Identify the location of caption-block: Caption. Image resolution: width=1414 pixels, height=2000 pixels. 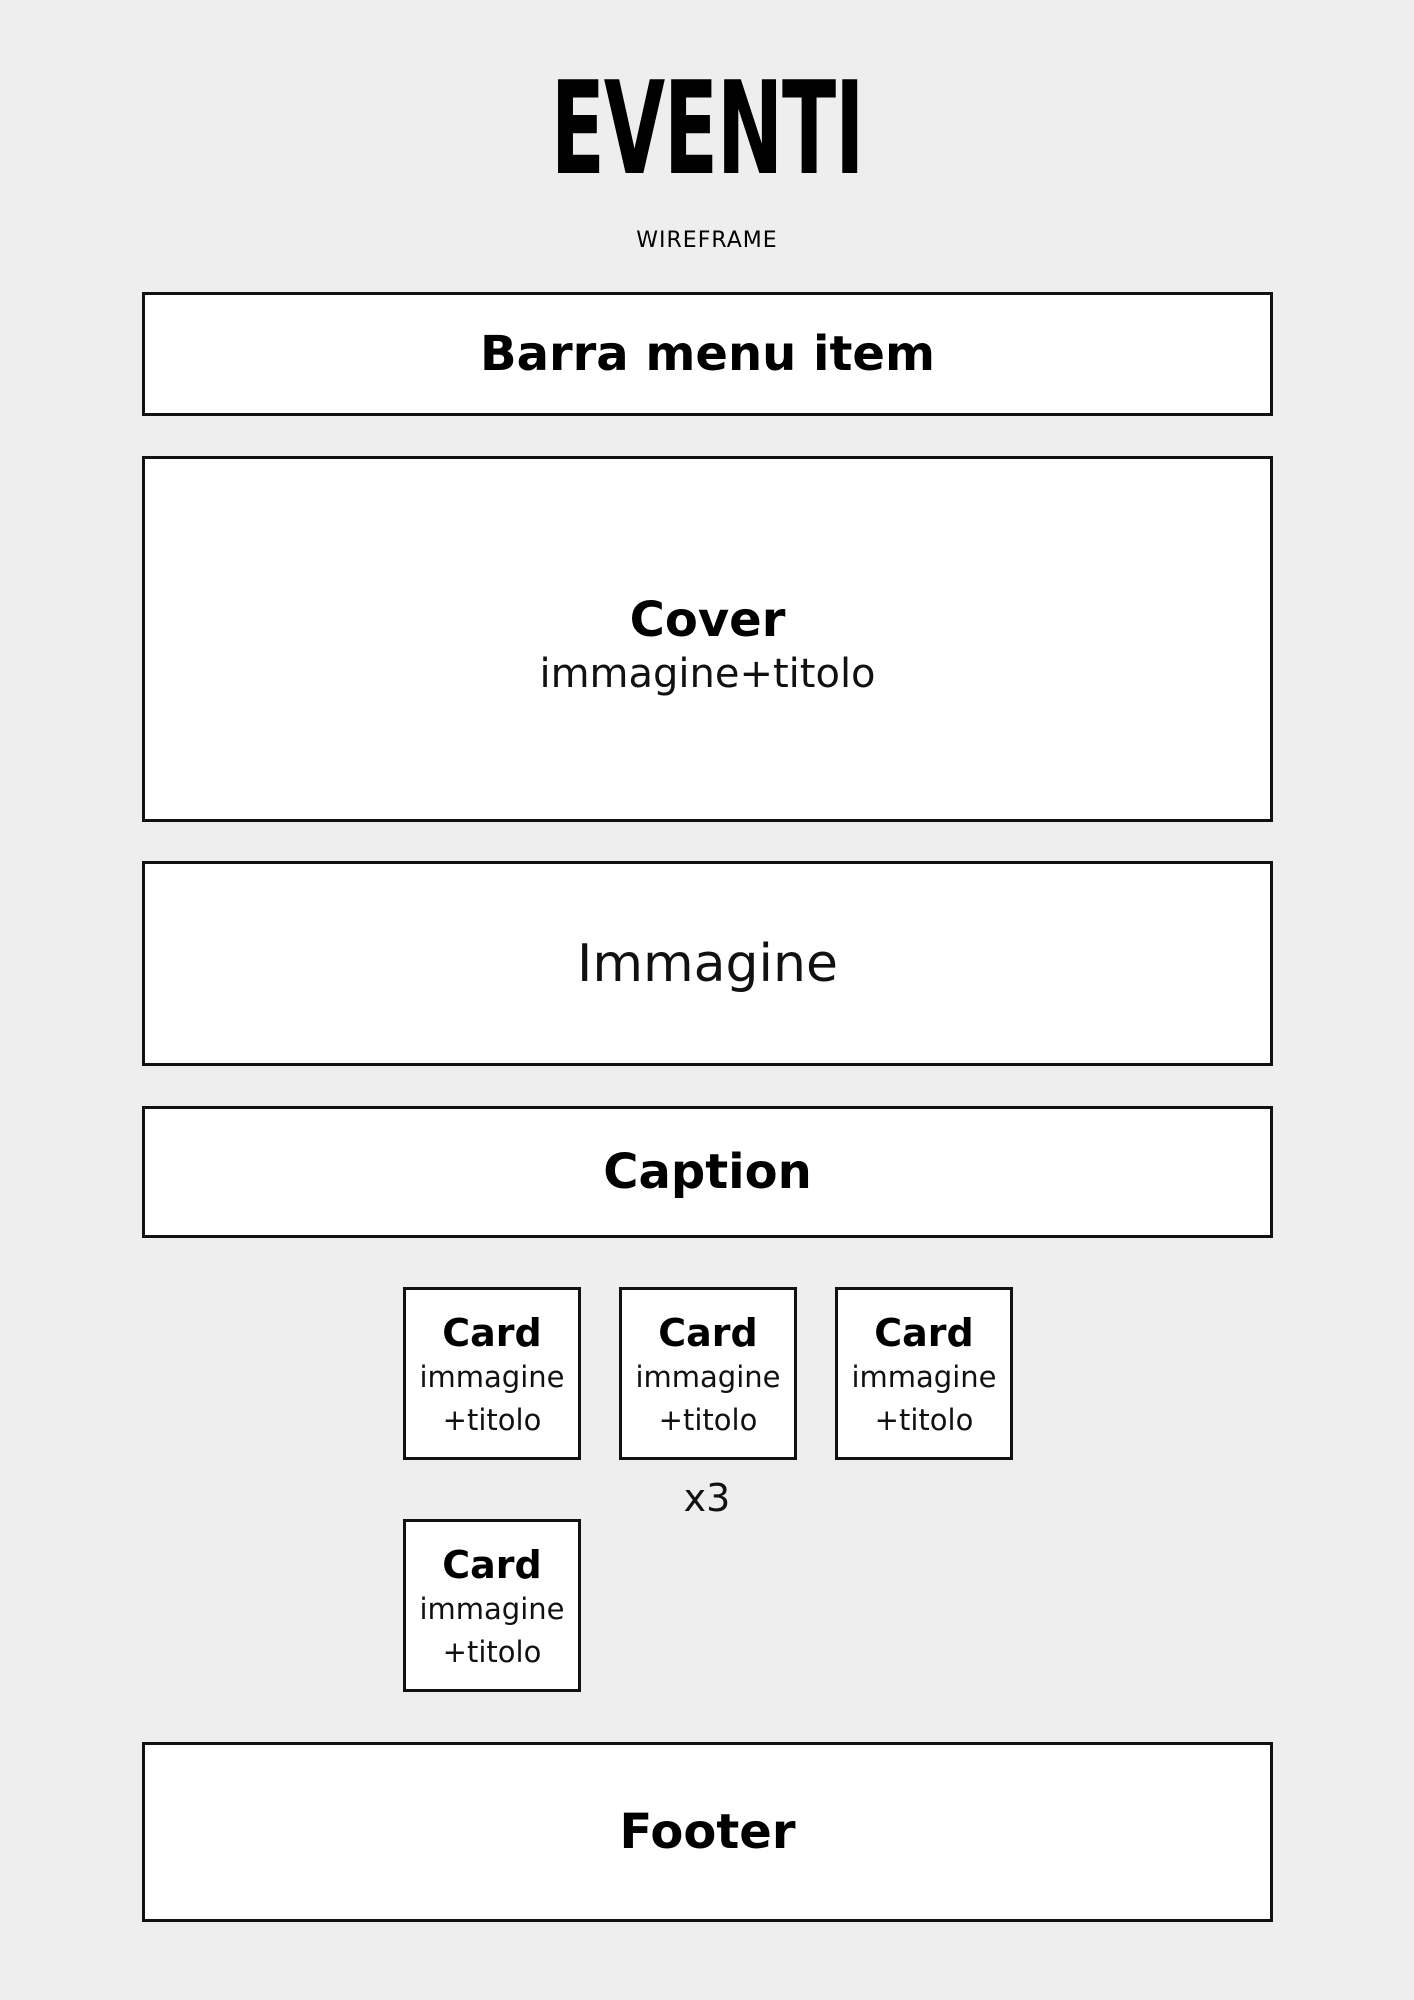
(707, 1172).